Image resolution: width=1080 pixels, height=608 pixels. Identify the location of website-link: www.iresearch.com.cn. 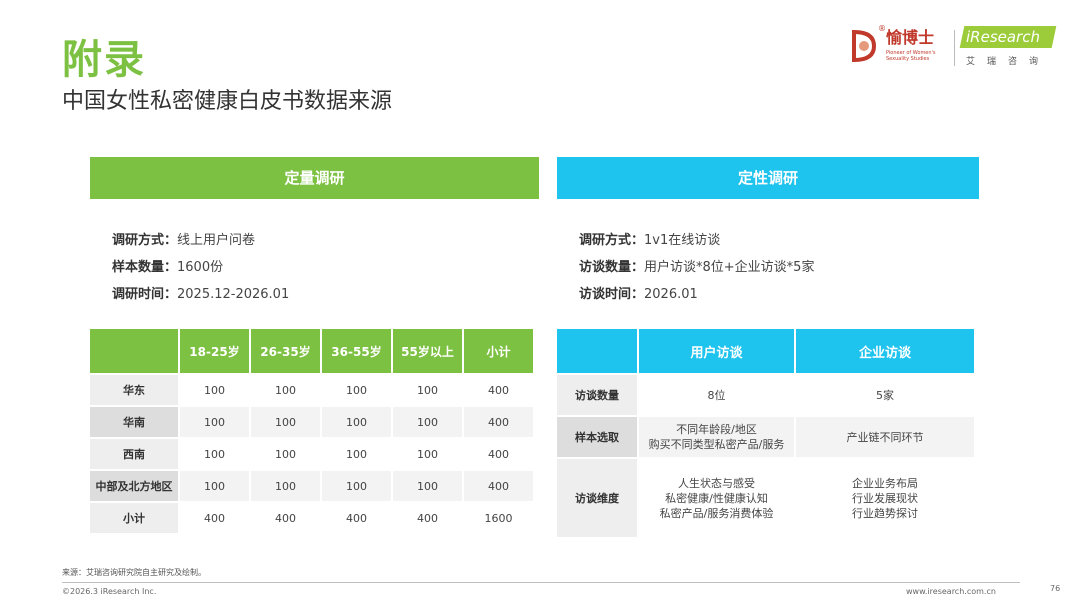
(951, 592).